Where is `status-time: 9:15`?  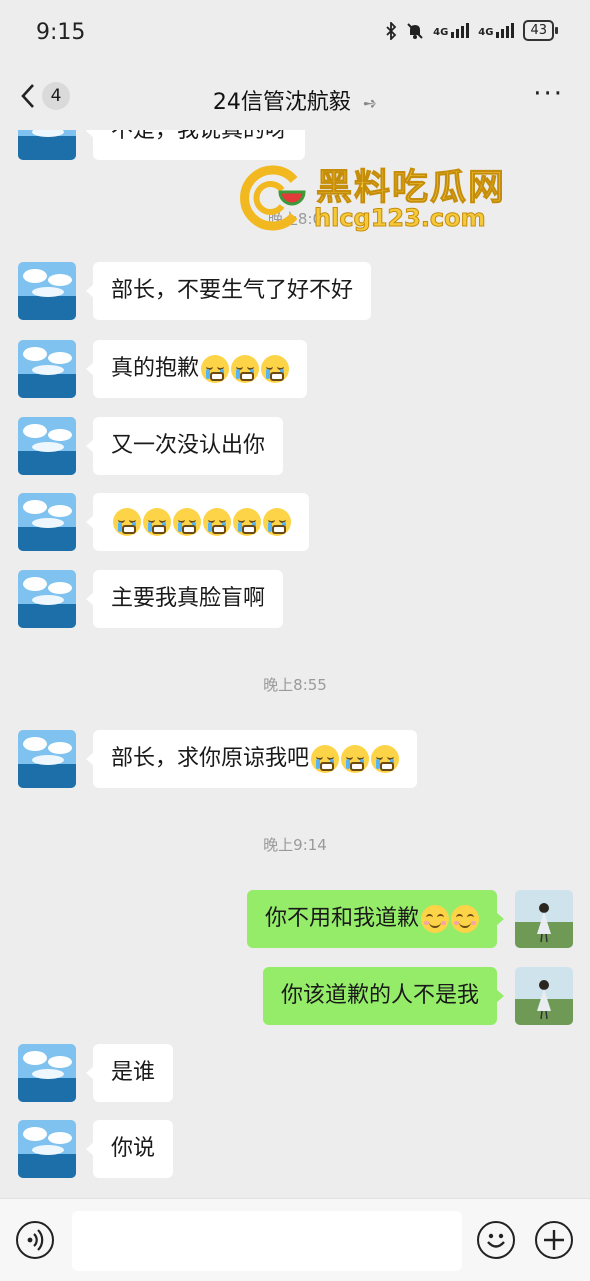 status-time: 9:15 is located at coordinates (61, 32).